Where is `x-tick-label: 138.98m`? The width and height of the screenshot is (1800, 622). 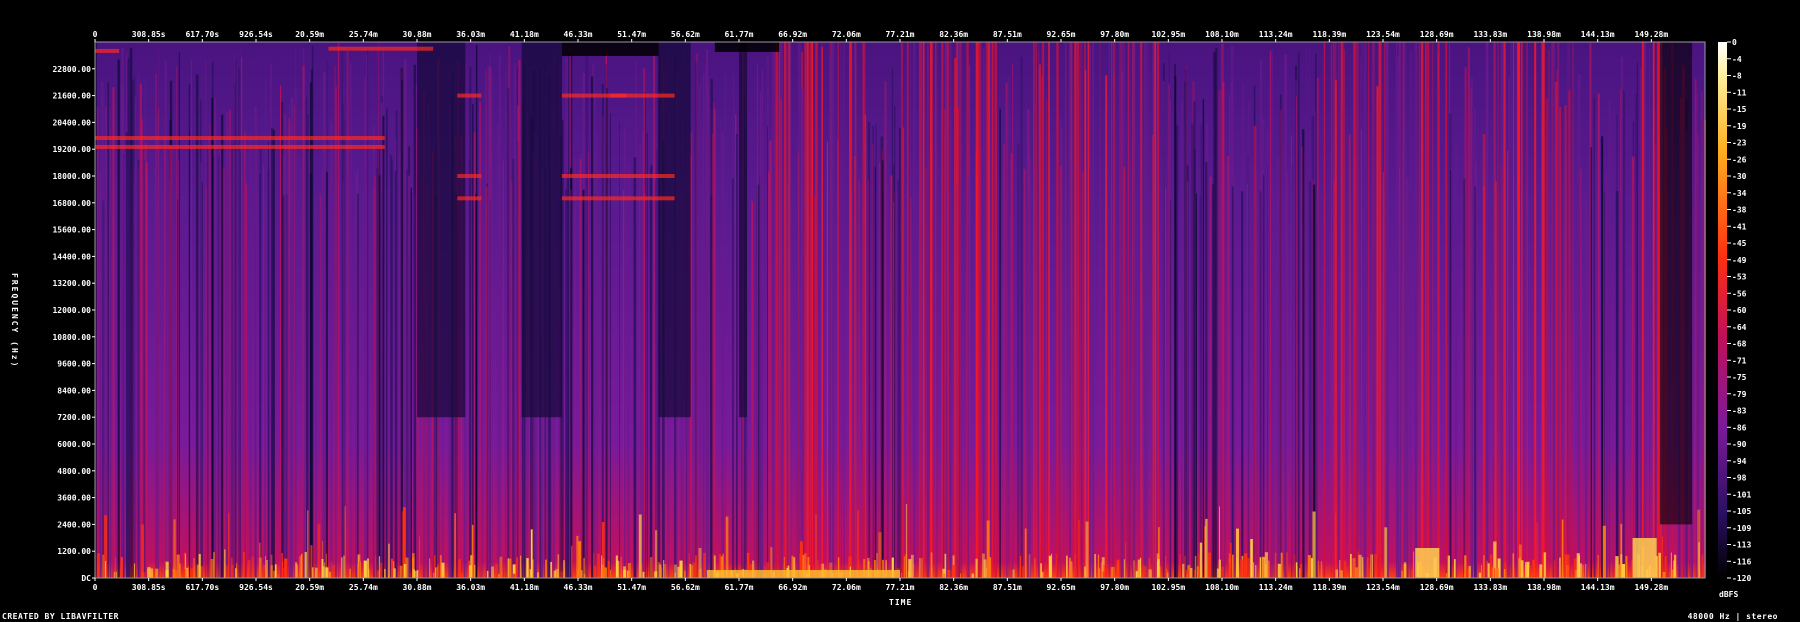 x-tick-label: 138.98m is located at coordinates (1544, 587).